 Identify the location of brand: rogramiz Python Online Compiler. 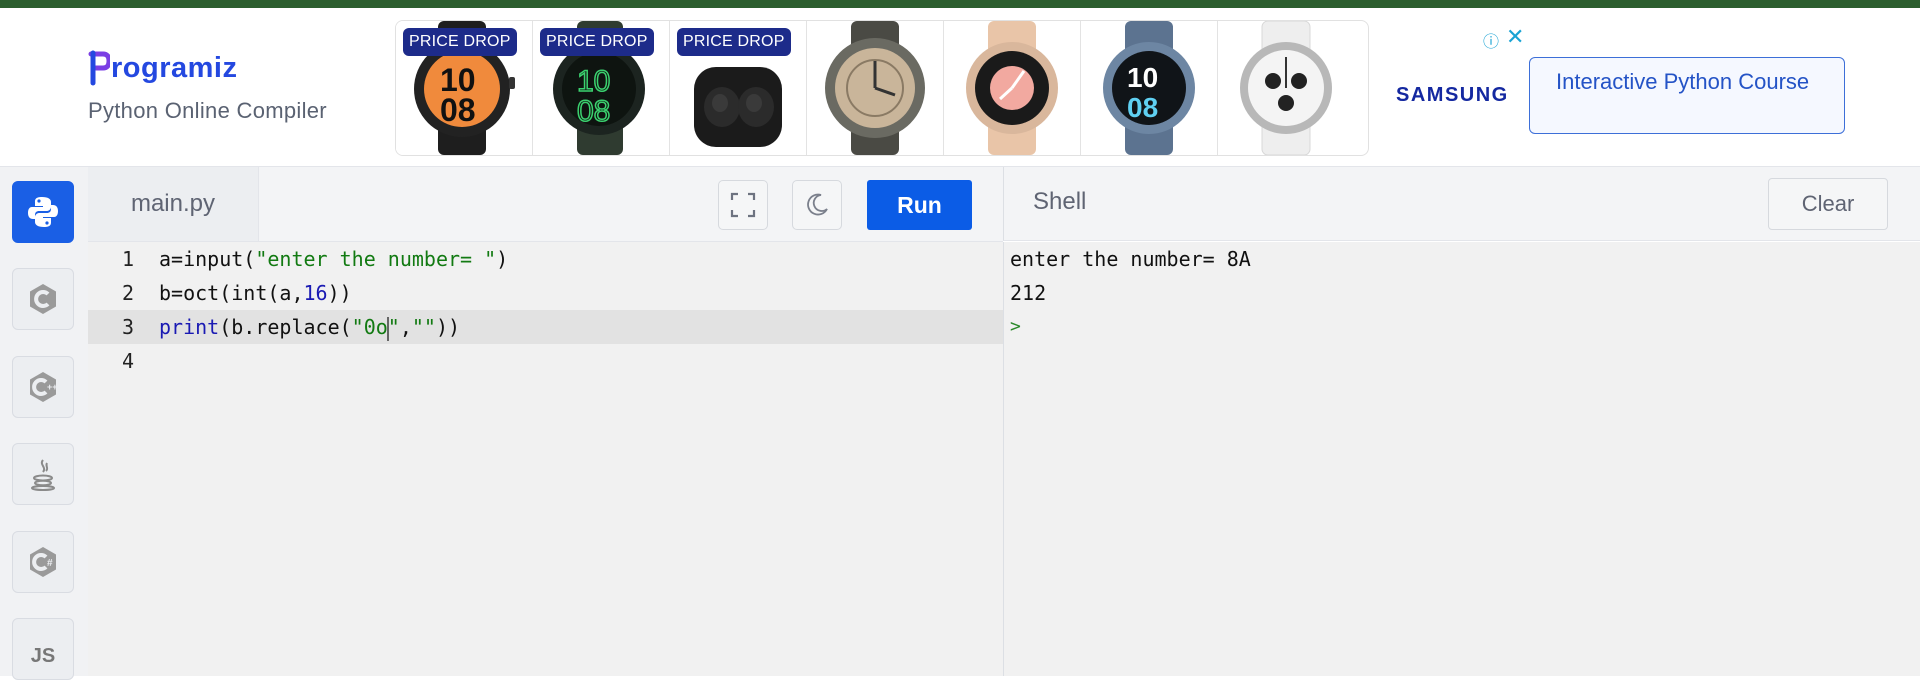
(207, 87).